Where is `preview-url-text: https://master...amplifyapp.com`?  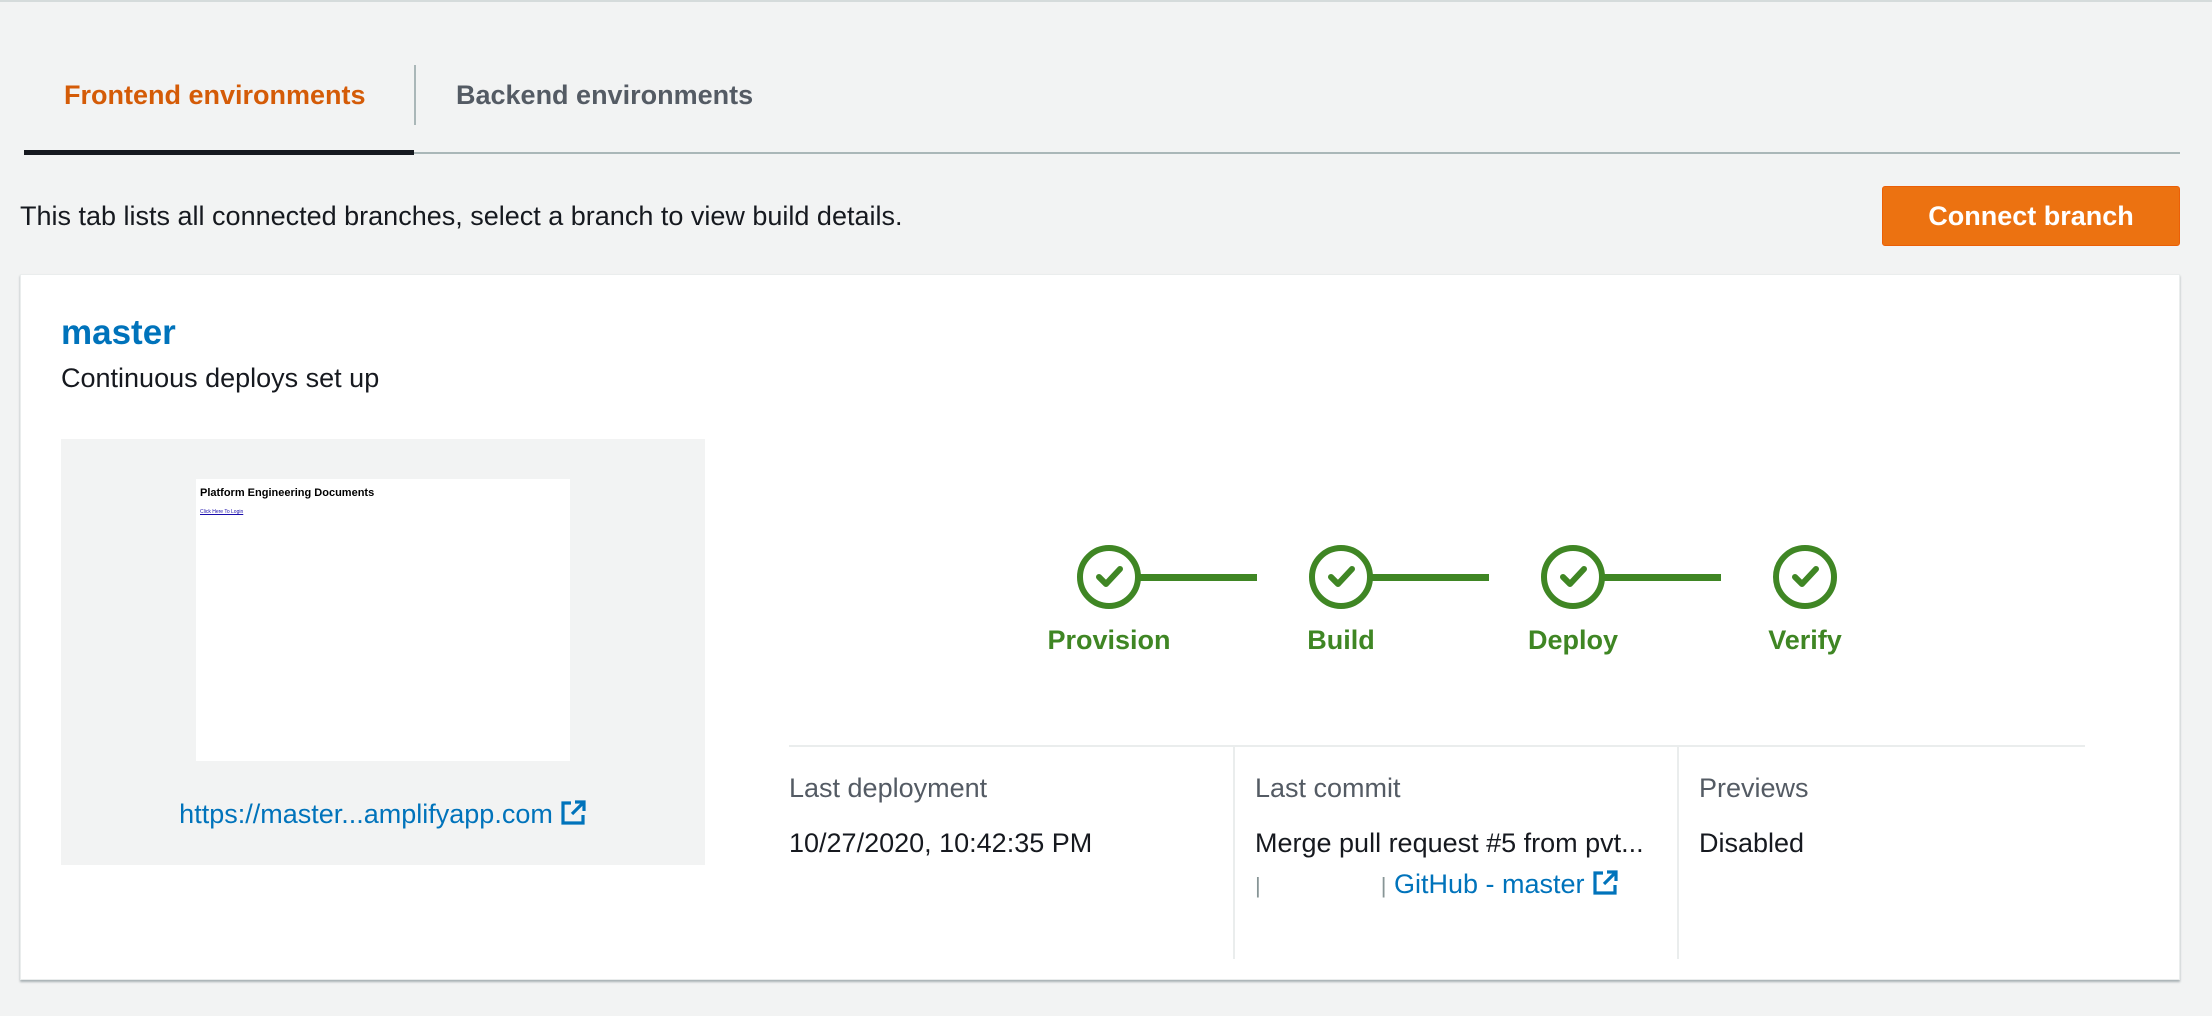
preview-url-text: https://master...amplifyapp.com is located at coordinates (366, 814).